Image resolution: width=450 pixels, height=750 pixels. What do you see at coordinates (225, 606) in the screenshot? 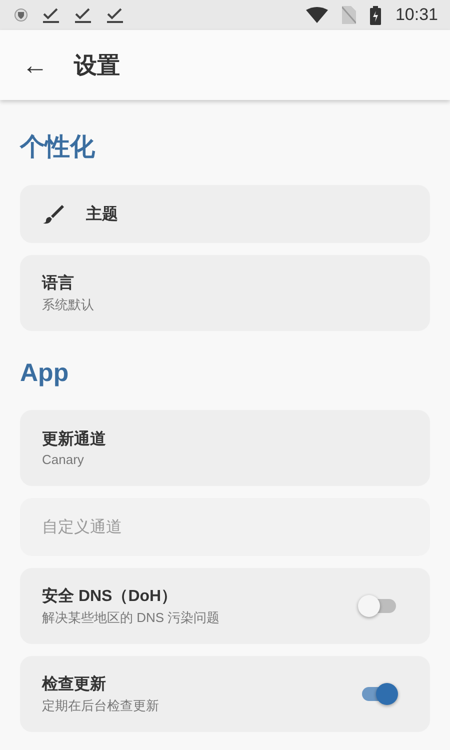
I see `settings-item: 安全 DNS（DoH） 解决某些地区的 DNS 污染问题` at bounding box center [225, 606].